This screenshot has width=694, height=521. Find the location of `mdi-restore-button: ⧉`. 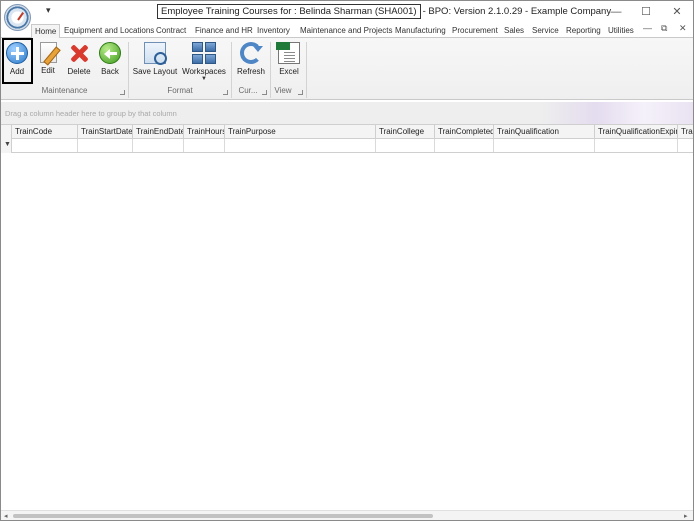

mdi-restore-button: ⧉ is located at coordinates (664, 28).